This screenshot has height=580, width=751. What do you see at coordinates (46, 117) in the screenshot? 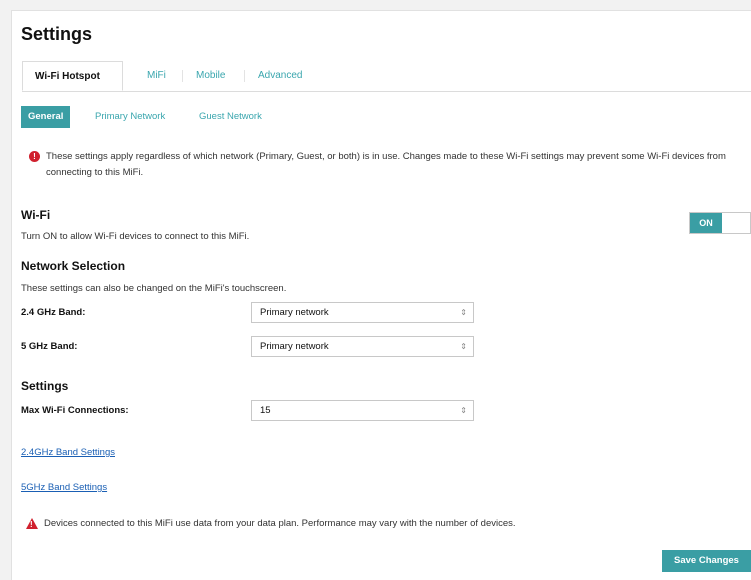
I see `subtab-general: General` at bounding box center [46, 117].